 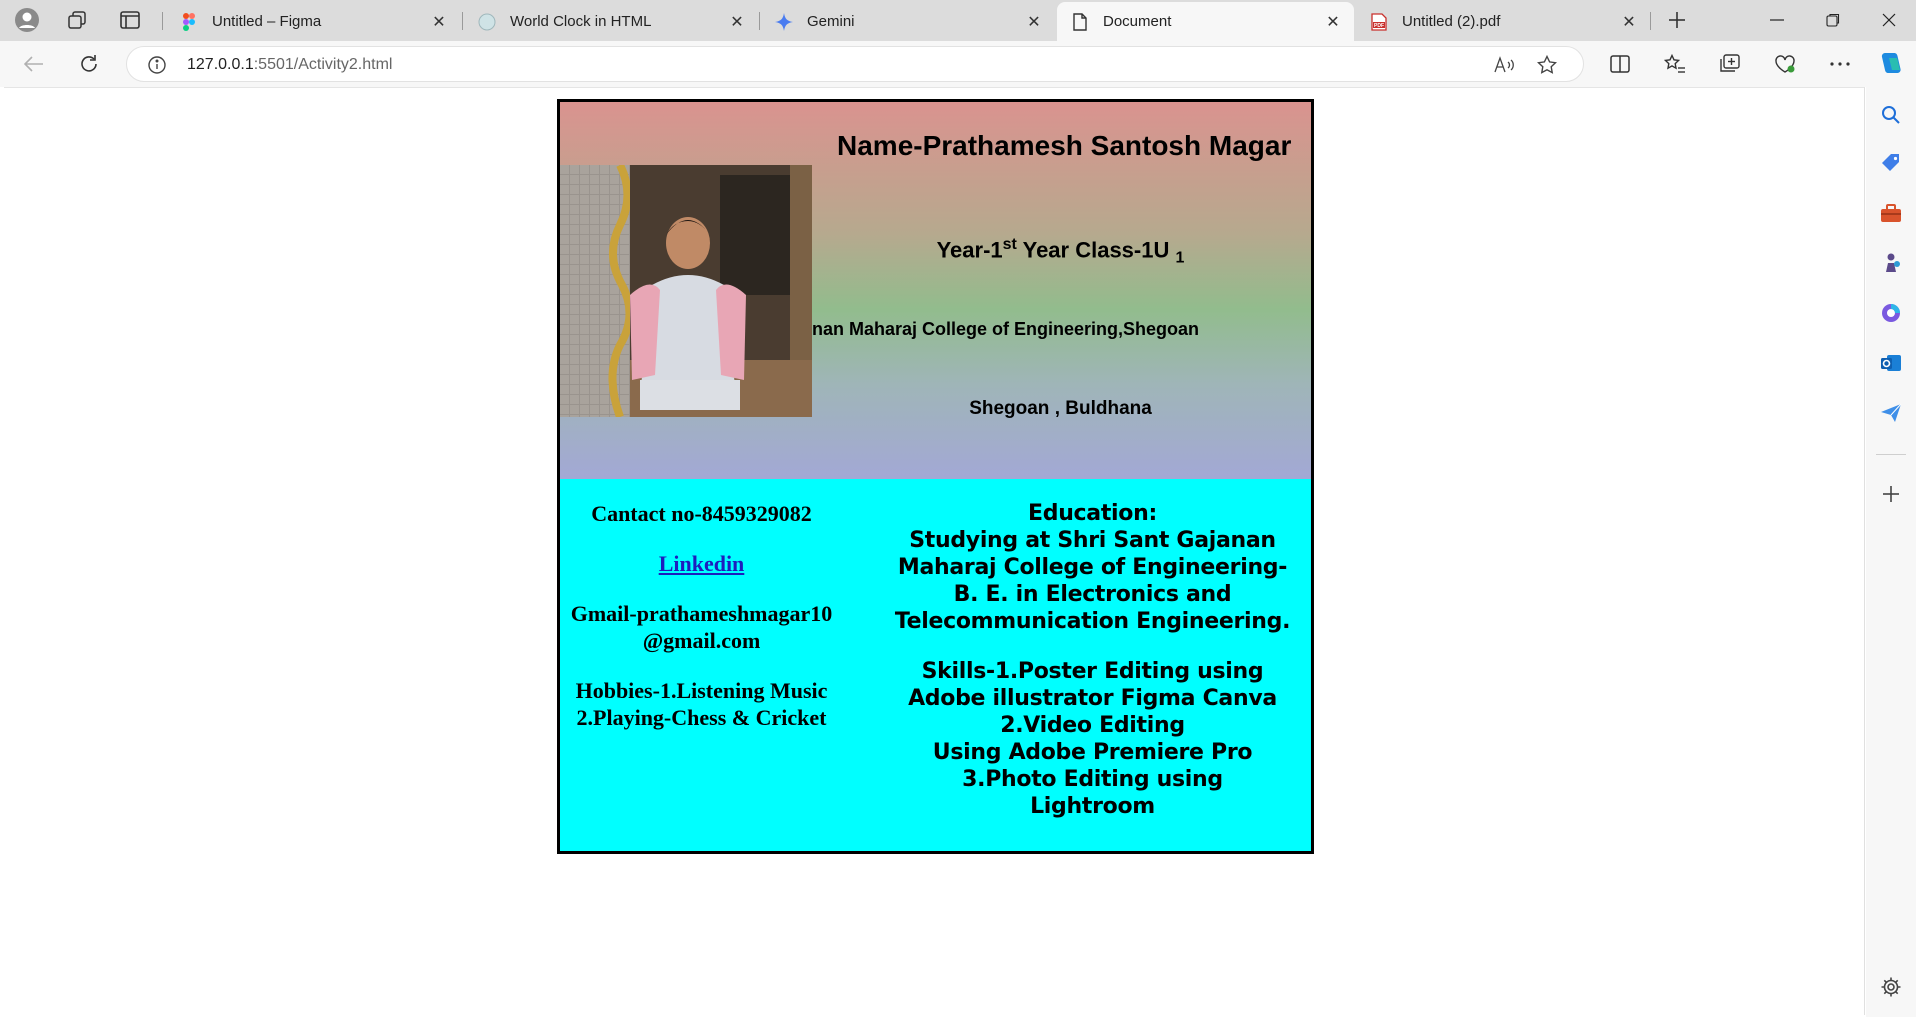 I want to click on pdf-icon: PDF, so click(x=1379, y=21).